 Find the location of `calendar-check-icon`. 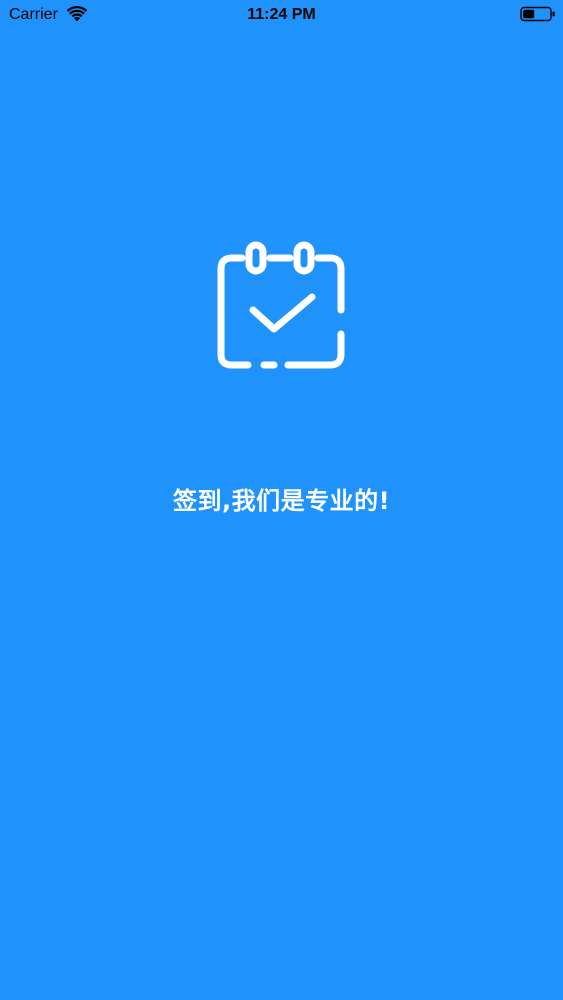

calendar-check-icon is located at coordinates (281, 305).